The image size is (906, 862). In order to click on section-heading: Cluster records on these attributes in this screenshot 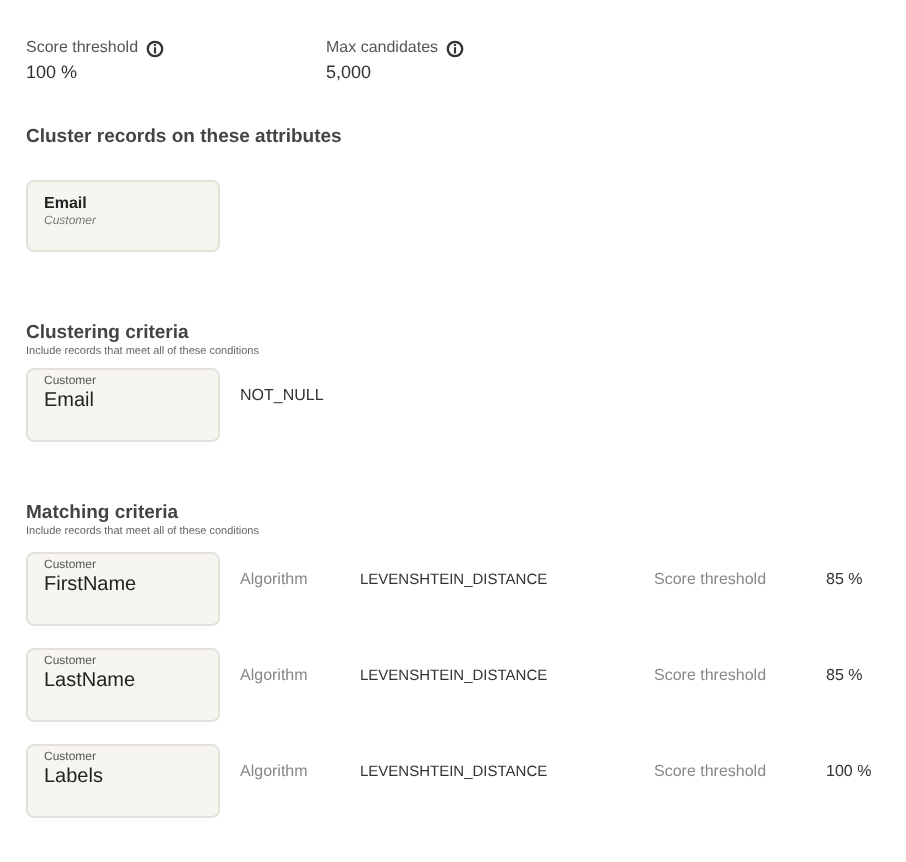, I will do `click(185, 137)`.